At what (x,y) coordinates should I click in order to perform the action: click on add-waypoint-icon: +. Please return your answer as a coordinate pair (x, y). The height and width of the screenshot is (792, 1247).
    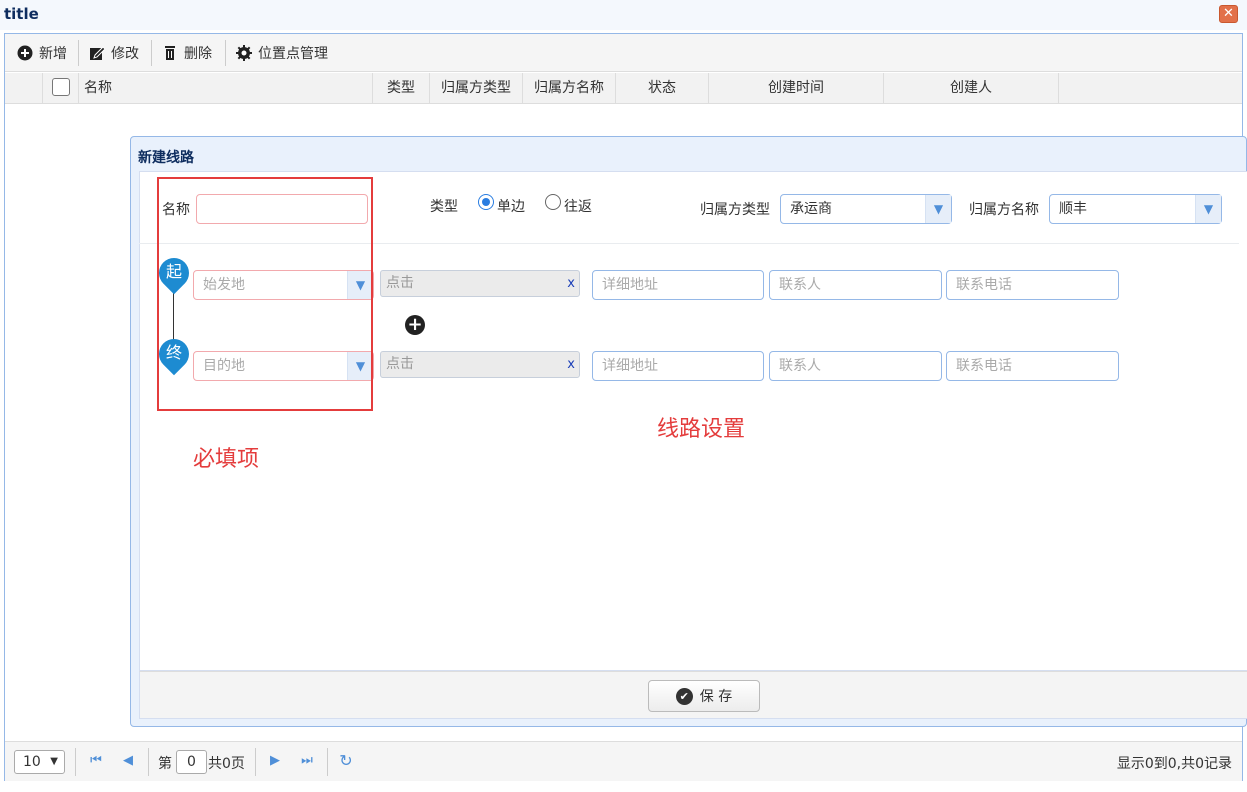
    Looking at the image, I should click on (415, 325).